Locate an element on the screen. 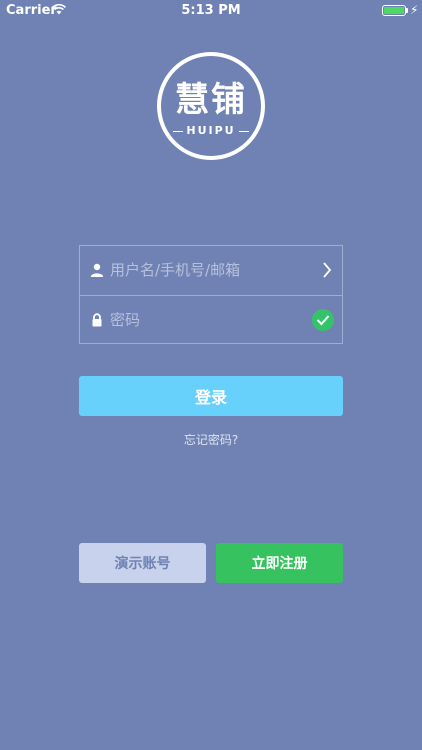 The image size is (422, 750). password-row is located at coordinates (211, 320).